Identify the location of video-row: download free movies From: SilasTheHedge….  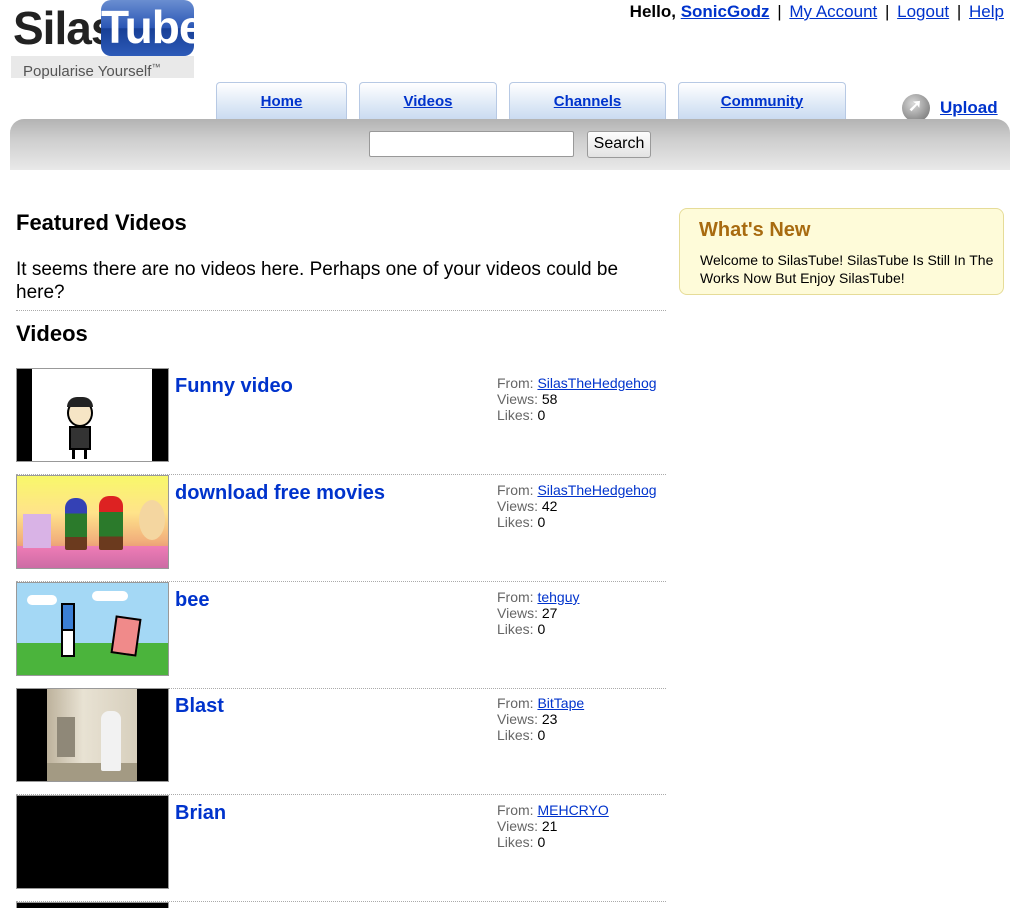
(341, 528).